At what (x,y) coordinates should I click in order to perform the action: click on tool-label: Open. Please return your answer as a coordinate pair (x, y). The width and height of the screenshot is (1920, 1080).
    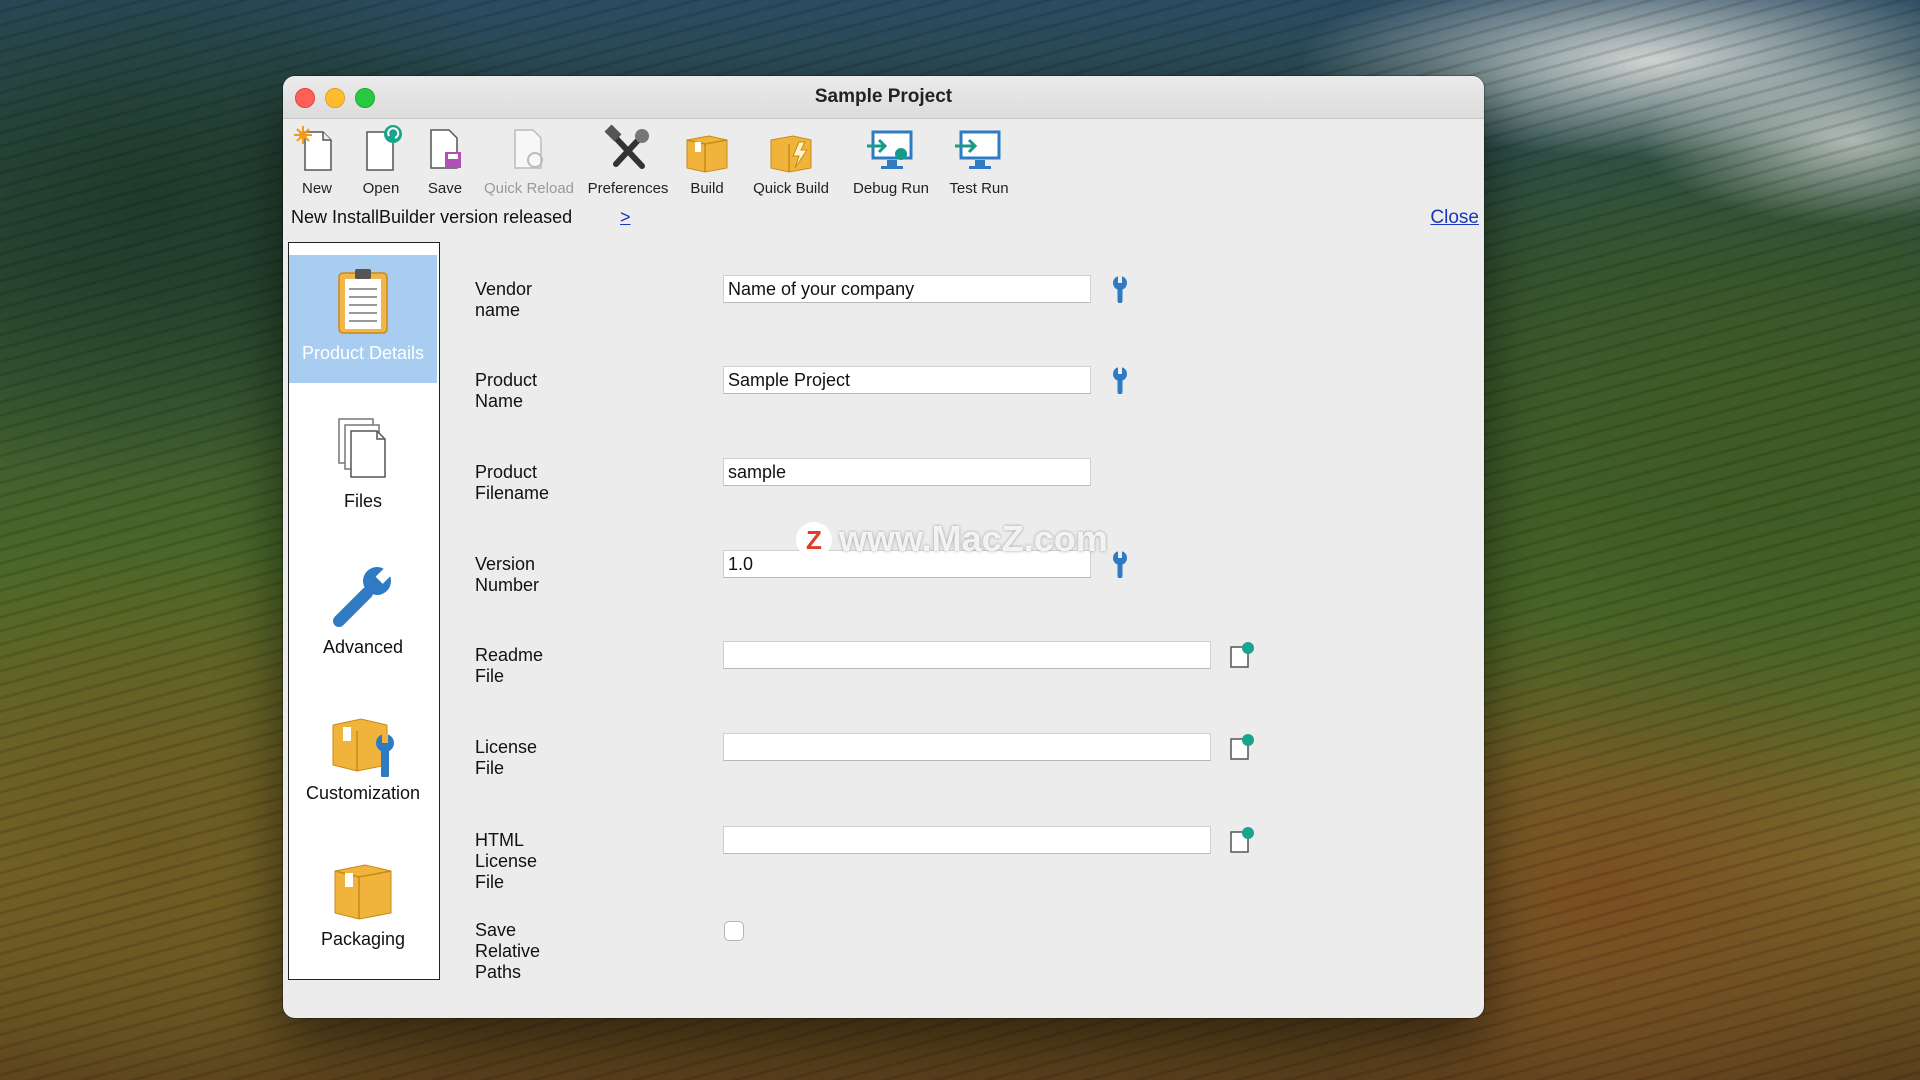
    Looking at the image, I should click on (381, 188).